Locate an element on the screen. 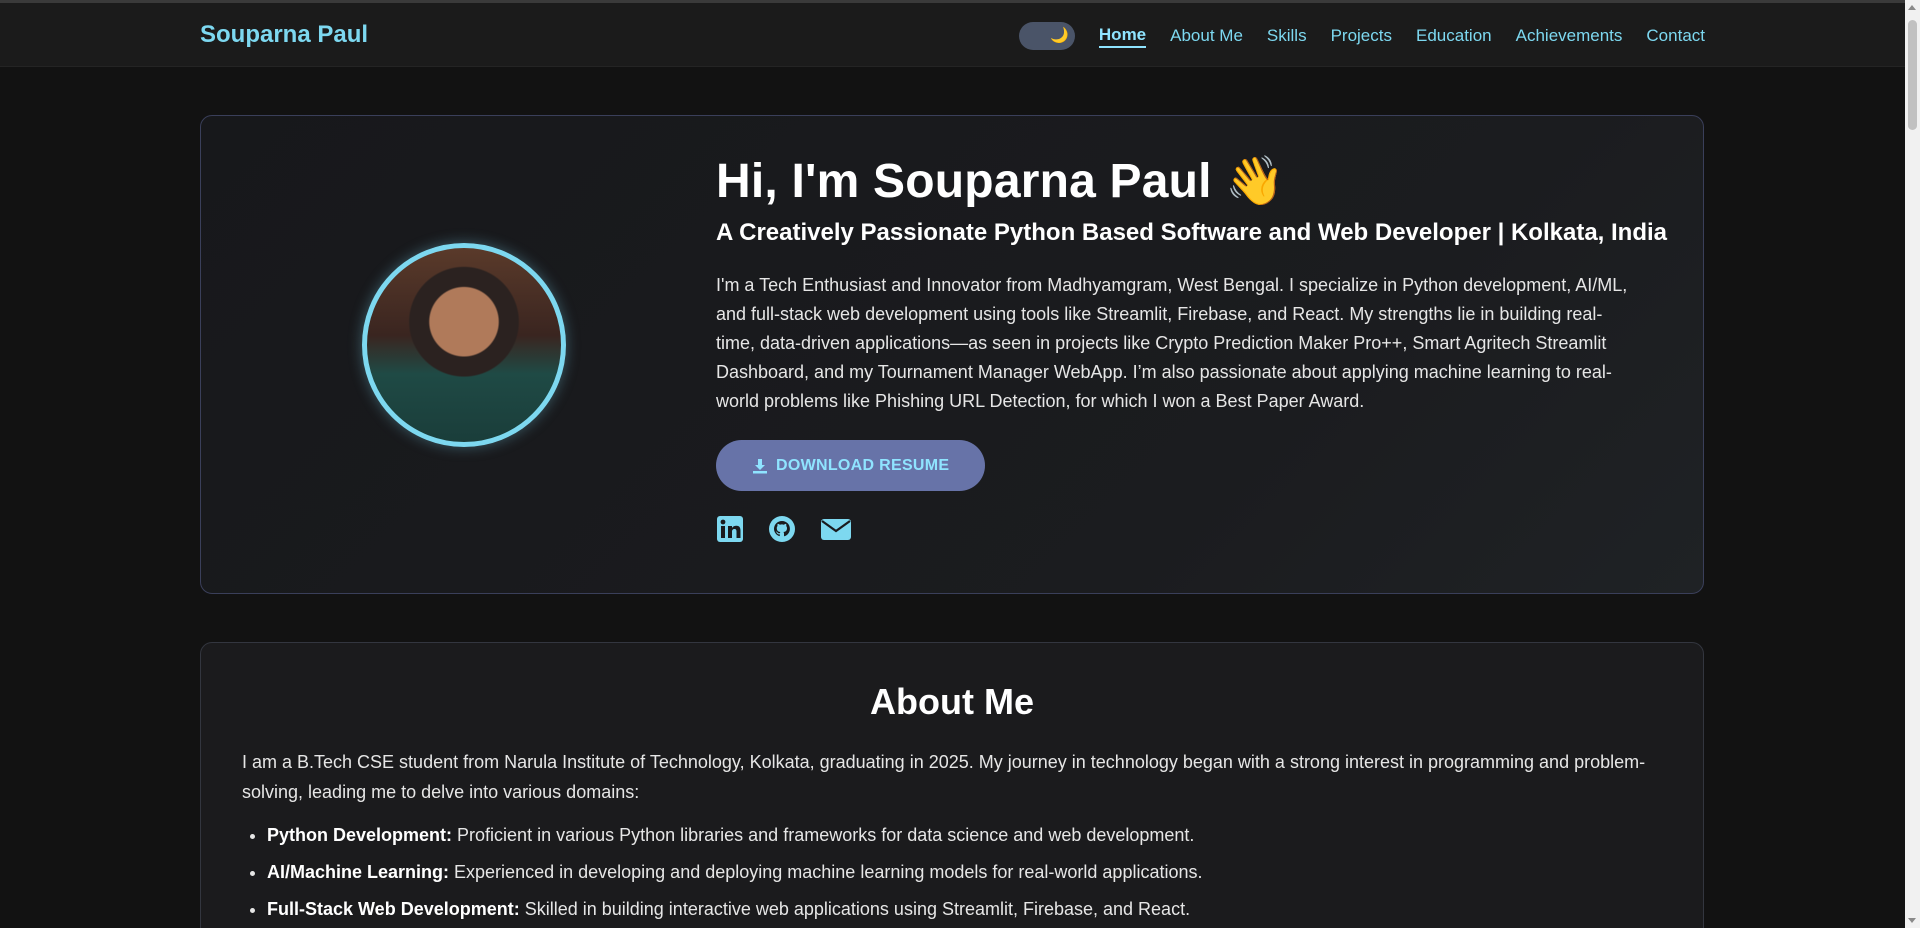  download-icon is located at coordinates (760, 465).